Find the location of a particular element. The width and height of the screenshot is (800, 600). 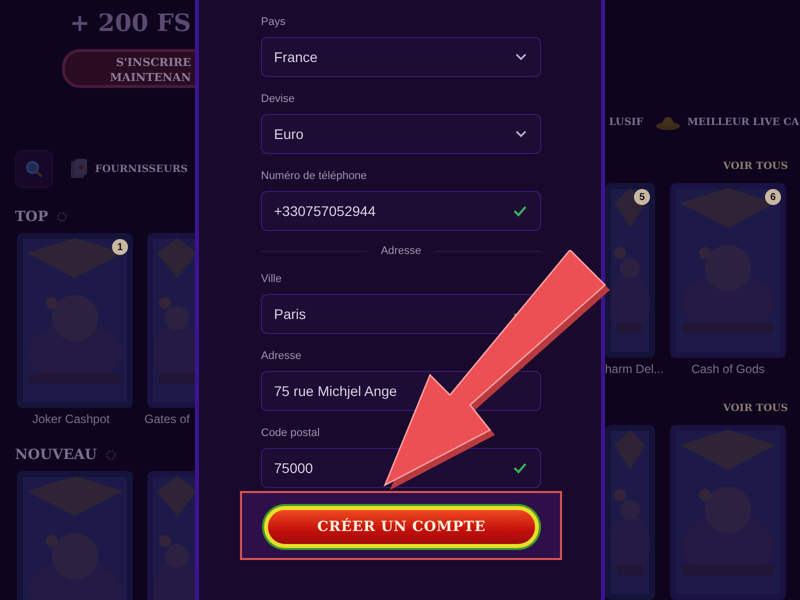

field-label: Code postal is located at coordinates (291, 434).